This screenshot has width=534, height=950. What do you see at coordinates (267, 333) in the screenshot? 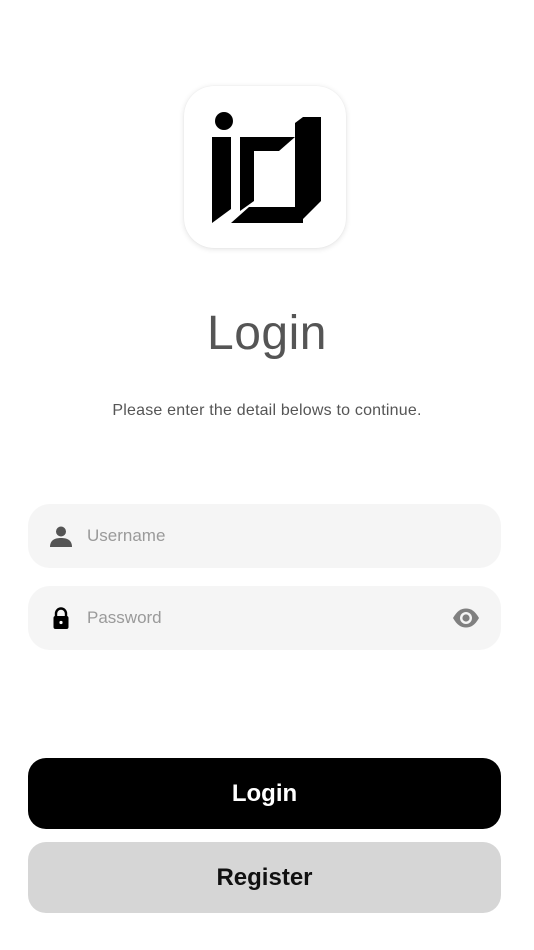
I see `page-title: Login` at bounding box center [267, 333].